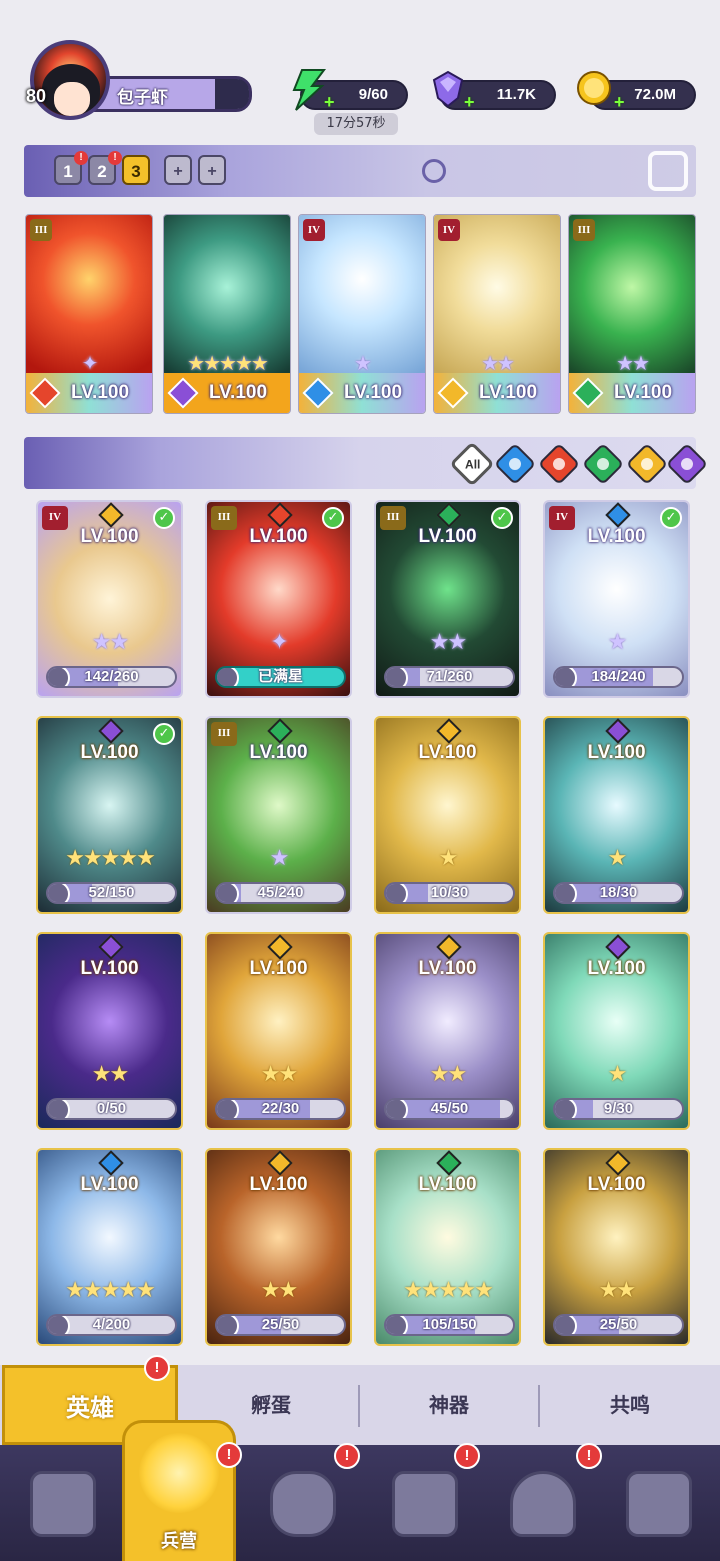 The height and width of the screenshot is (1561, 720). Describe the element at coordinates (366, 463) in the screenshot. I see `element-filter-bar: All` at that location.